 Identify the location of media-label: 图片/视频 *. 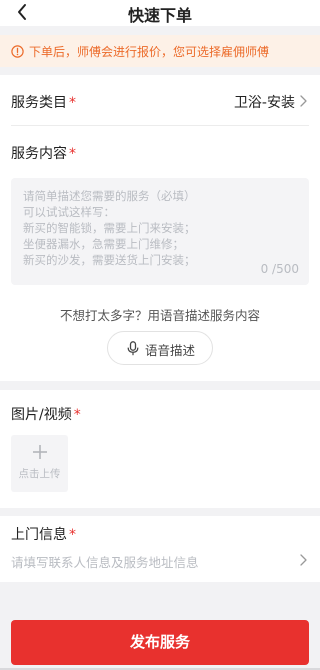
(46, 414).